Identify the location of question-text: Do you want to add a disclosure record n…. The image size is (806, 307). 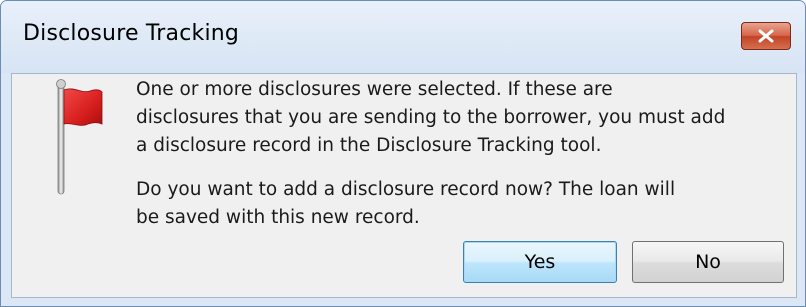
(405, 204).